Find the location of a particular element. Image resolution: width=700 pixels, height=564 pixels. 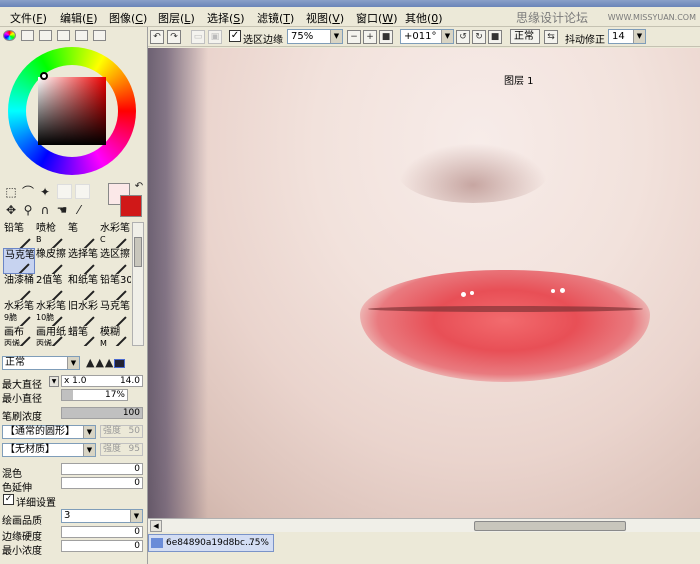

zoom-out-icon: − is located at coordinates (354, 37).